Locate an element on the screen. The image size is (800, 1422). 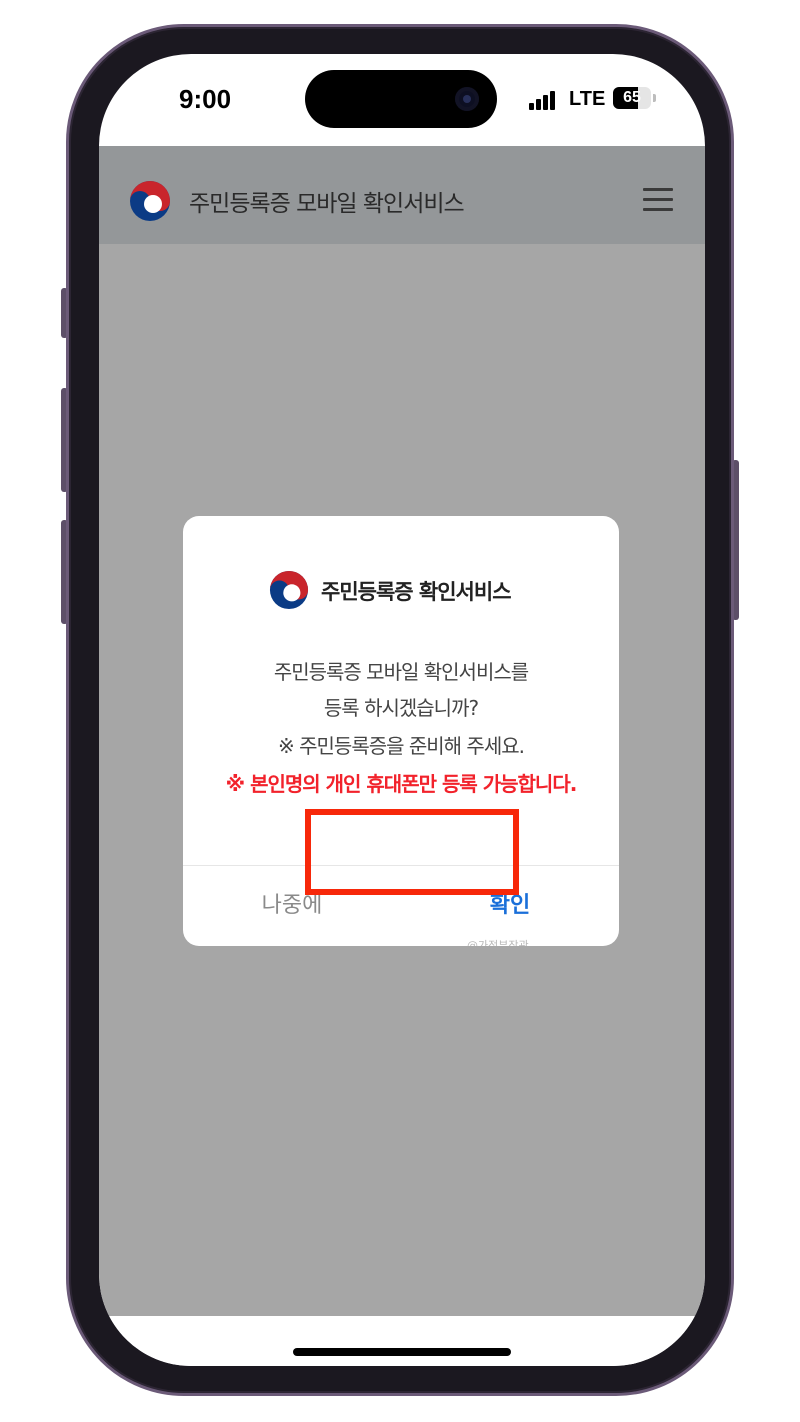
dialog-header: 주민등록증 확인서비스 is located at coordinates (401, 589).